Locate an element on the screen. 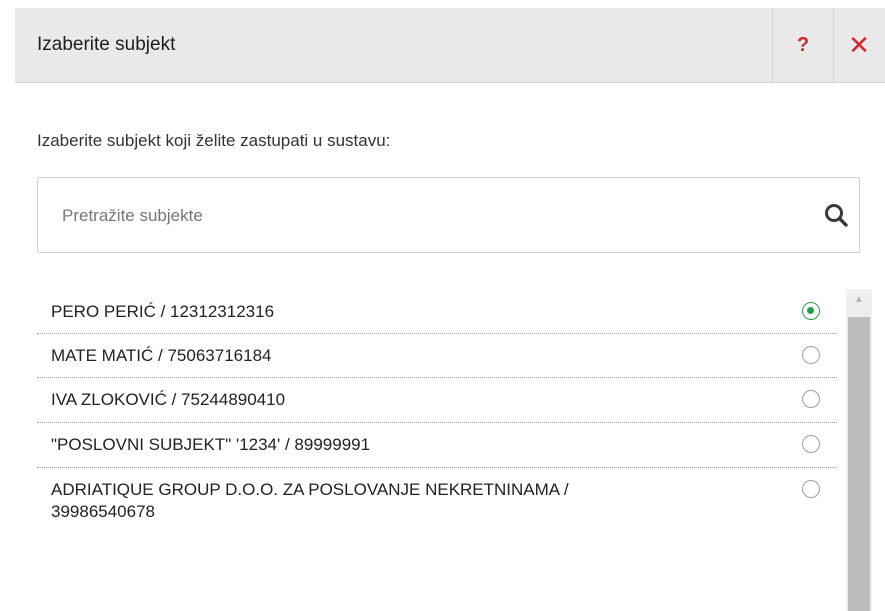  subject-label: MATE MATIĆ / 75063716184 is located at coordinates (161, 355).